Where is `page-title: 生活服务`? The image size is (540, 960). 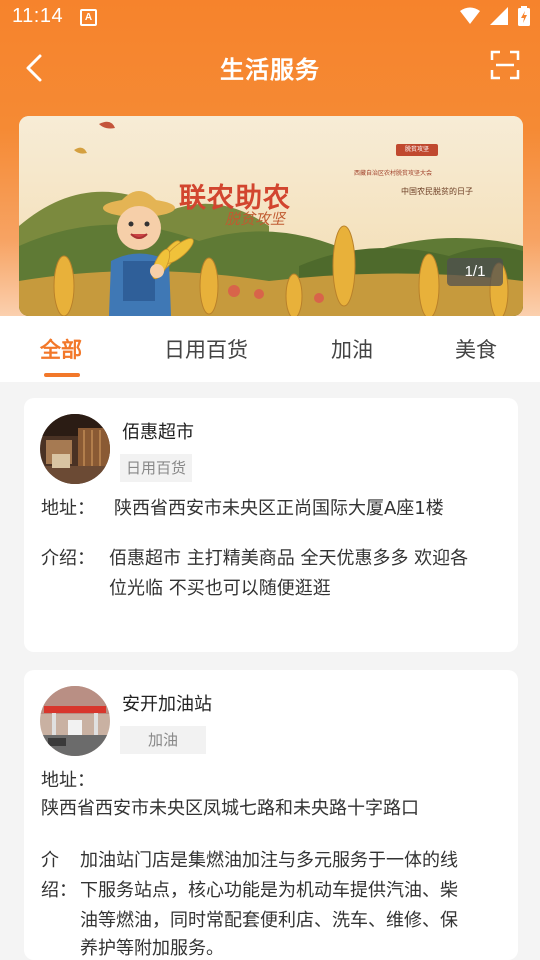
page-title: 生活服务 is located at coordinates (270, 70).